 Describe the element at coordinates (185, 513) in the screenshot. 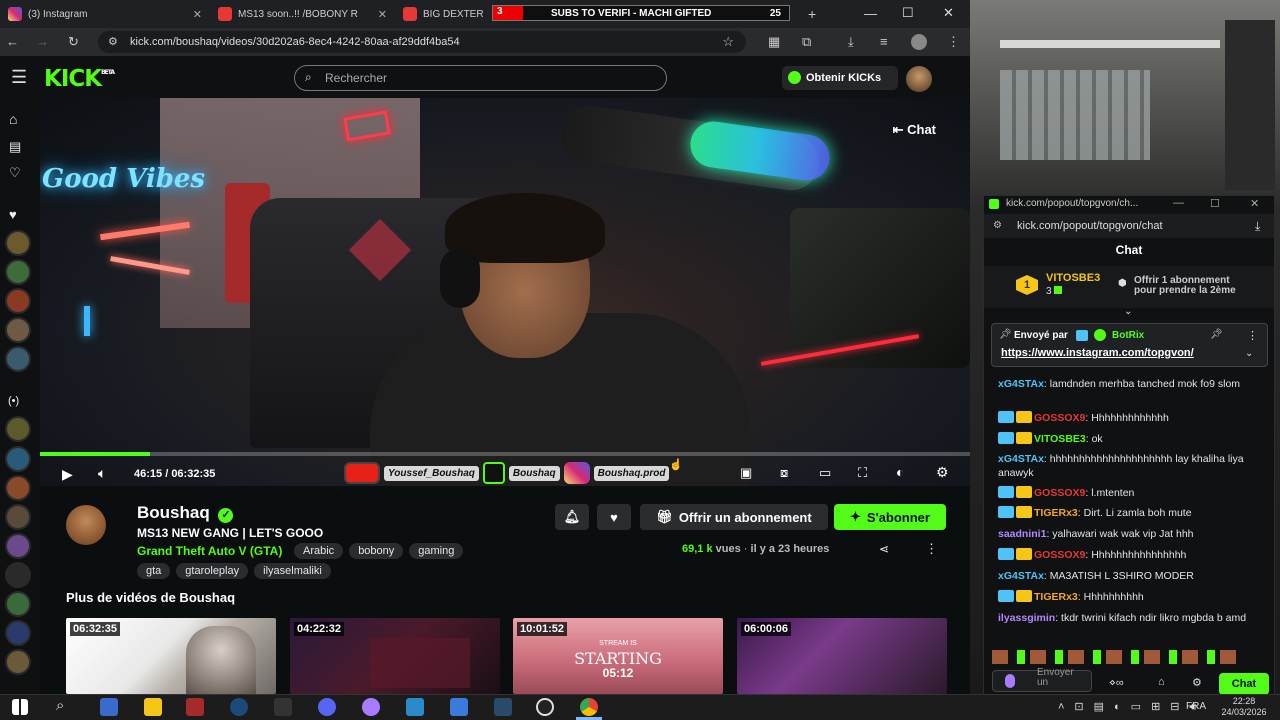

I see `channel-name: Boushaq ✓` at that location.